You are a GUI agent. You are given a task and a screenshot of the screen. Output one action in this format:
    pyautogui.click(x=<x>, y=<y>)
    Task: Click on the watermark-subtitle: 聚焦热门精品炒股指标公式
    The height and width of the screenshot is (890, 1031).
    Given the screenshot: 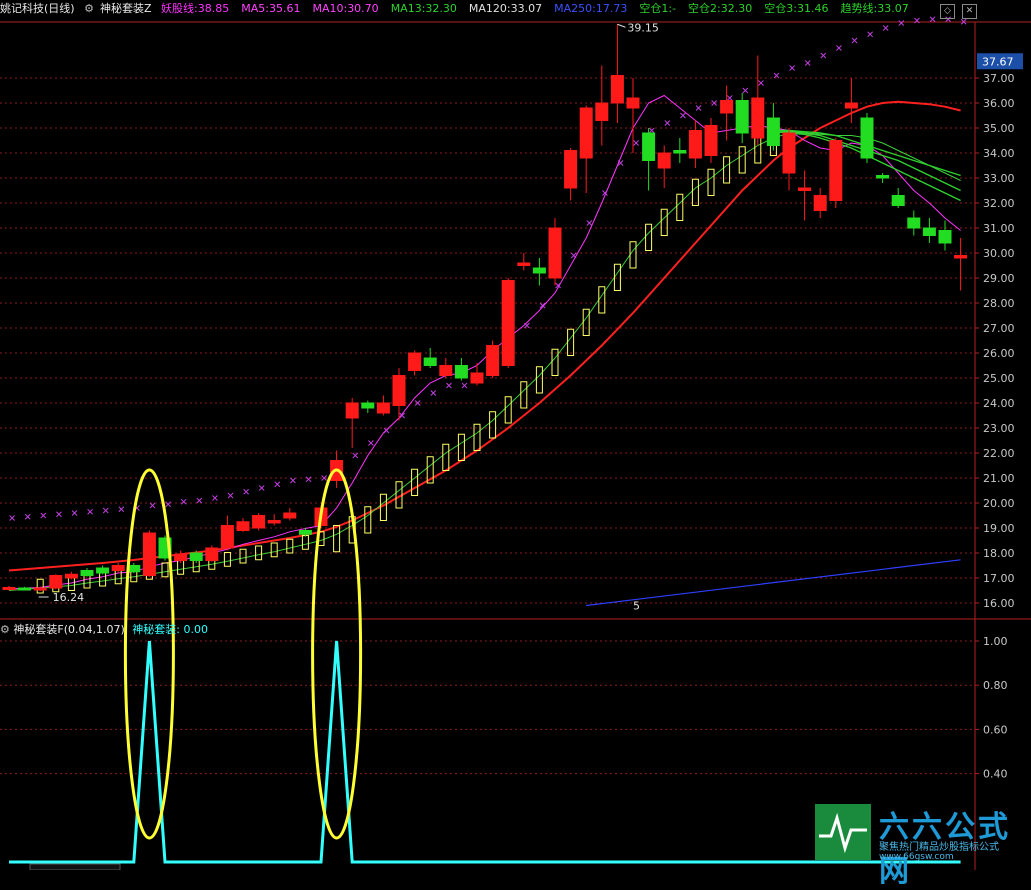 What is the action you would take?
    pyautogui.click(x=939, y=847)
    